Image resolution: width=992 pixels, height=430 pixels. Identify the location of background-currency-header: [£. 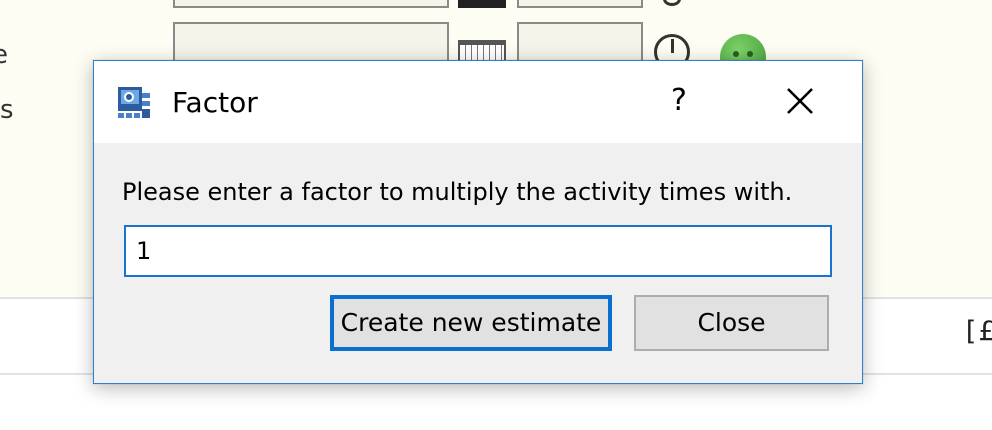
(977, 331).